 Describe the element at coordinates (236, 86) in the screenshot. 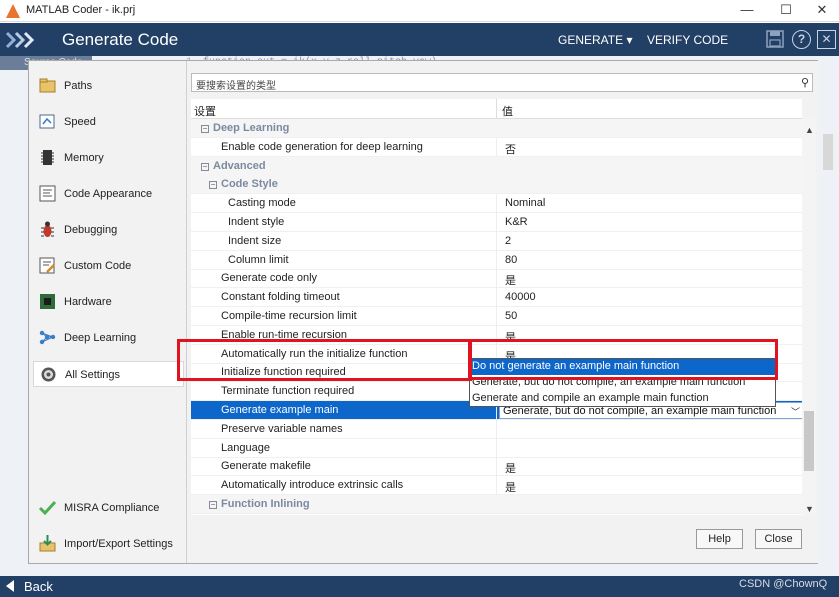

I see `search-placeholder: 要搜索设置的类型` at that location.